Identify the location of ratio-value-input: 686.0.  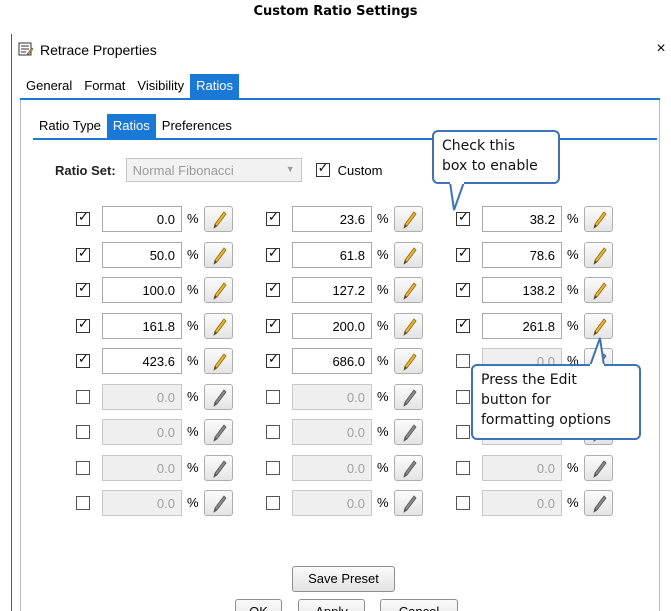
(332, 361).